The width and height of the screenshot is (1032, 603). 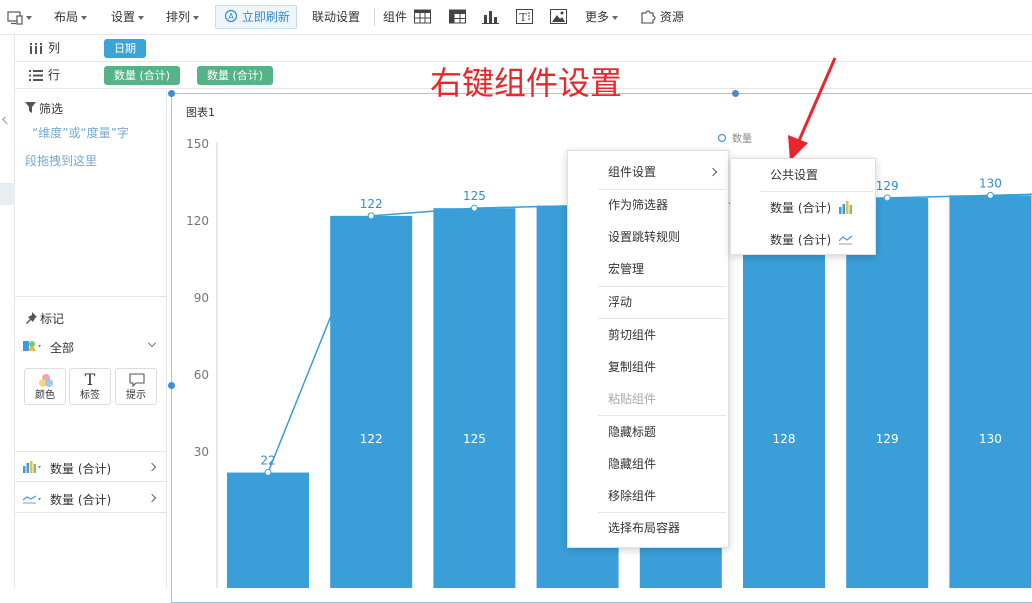 I want to click on data-label: 122, so click(x=371, y=204).